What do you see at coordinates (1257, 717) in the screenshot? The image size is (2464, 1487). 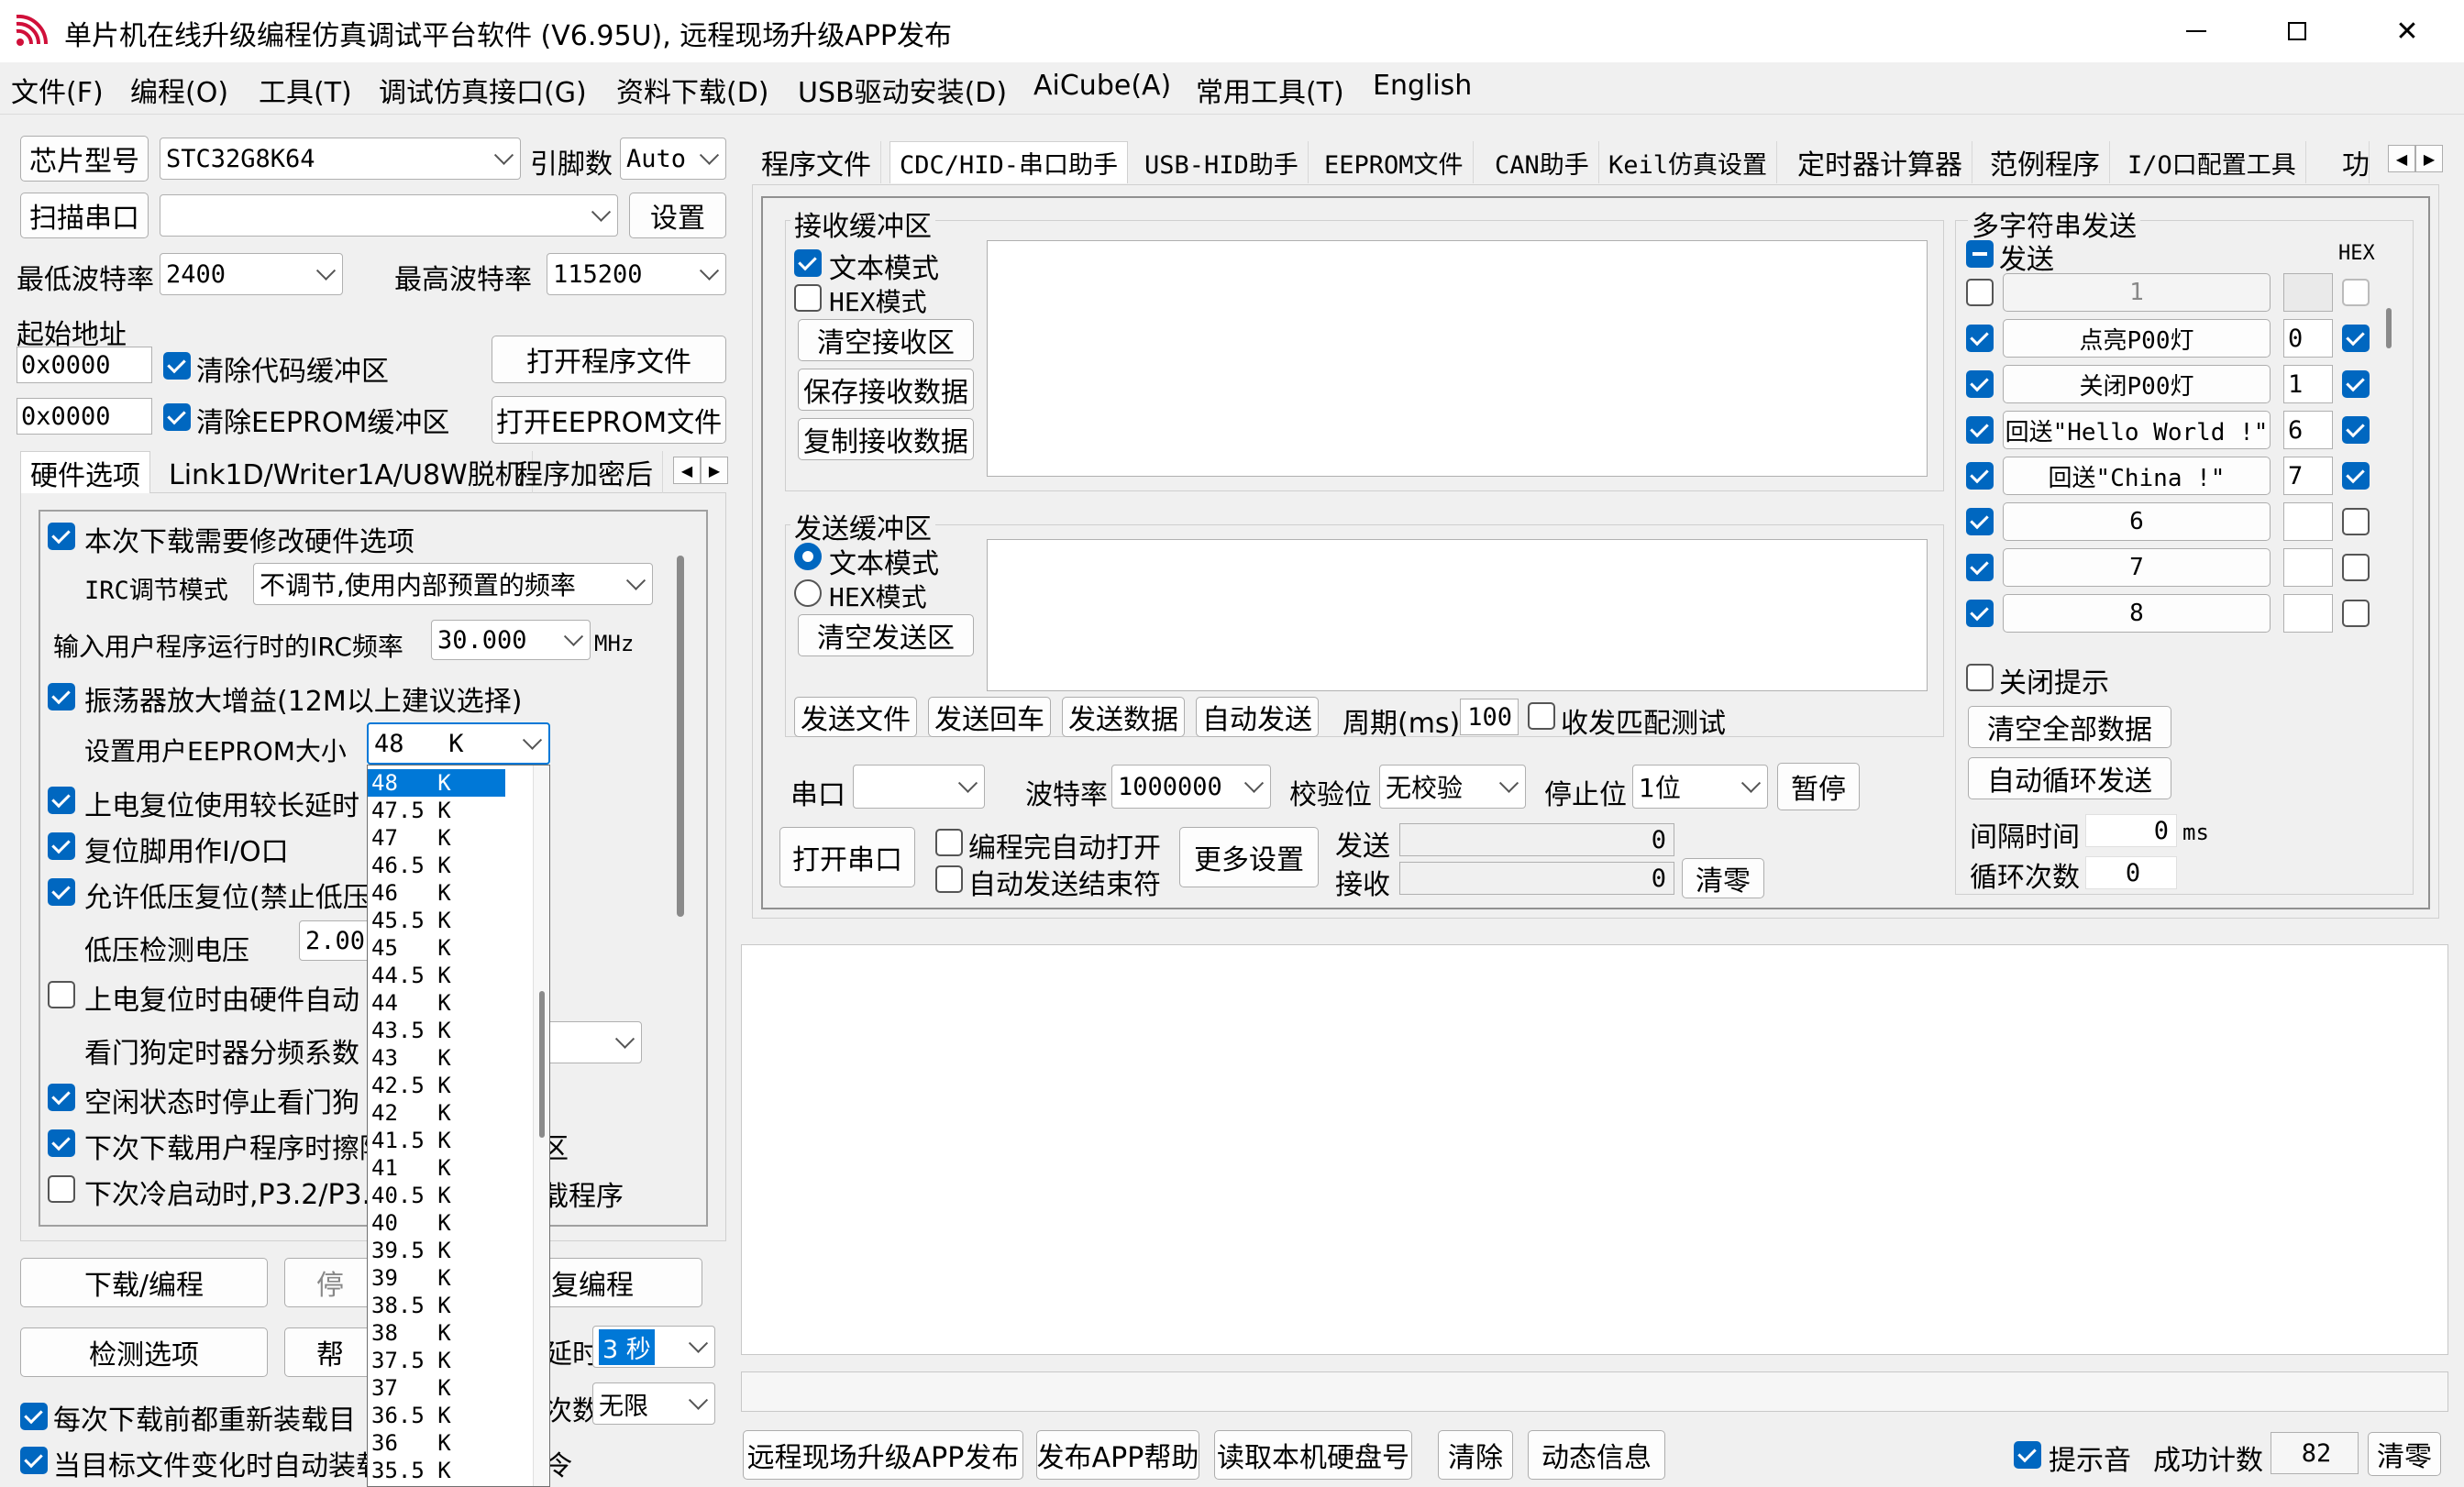 I see `auto-send-button: 自动发送` at bounding box center [1257, 717].